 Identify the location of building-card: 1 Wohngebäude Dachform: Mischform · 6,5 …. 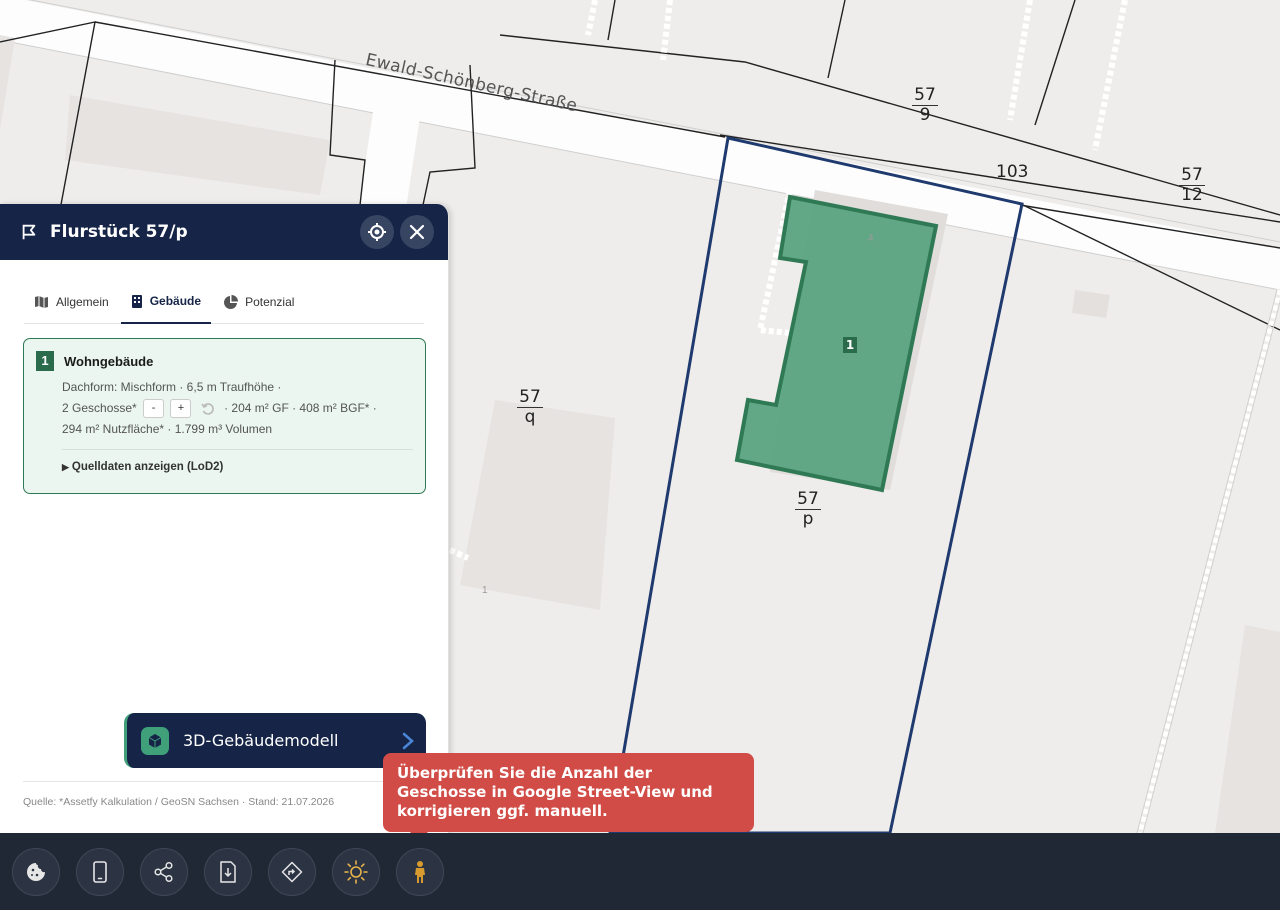
(224, 416).